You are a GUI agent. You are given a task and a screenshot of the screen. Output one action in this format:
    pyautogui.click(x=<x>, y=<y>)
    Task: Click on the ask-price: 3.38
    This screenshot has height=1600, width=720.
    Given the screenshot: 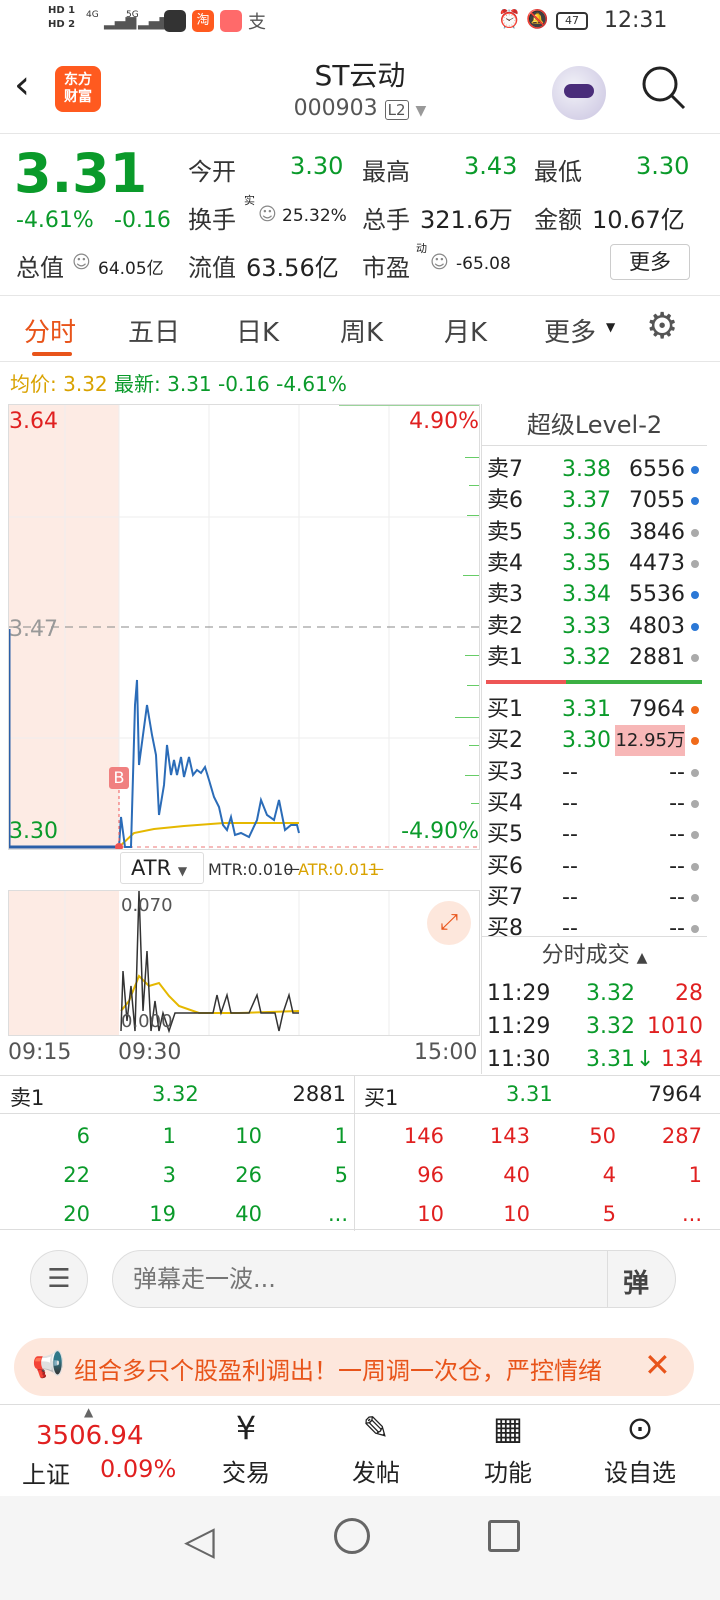 What is the action you would take?
    pyautogui.click(x=586, y=469)
    